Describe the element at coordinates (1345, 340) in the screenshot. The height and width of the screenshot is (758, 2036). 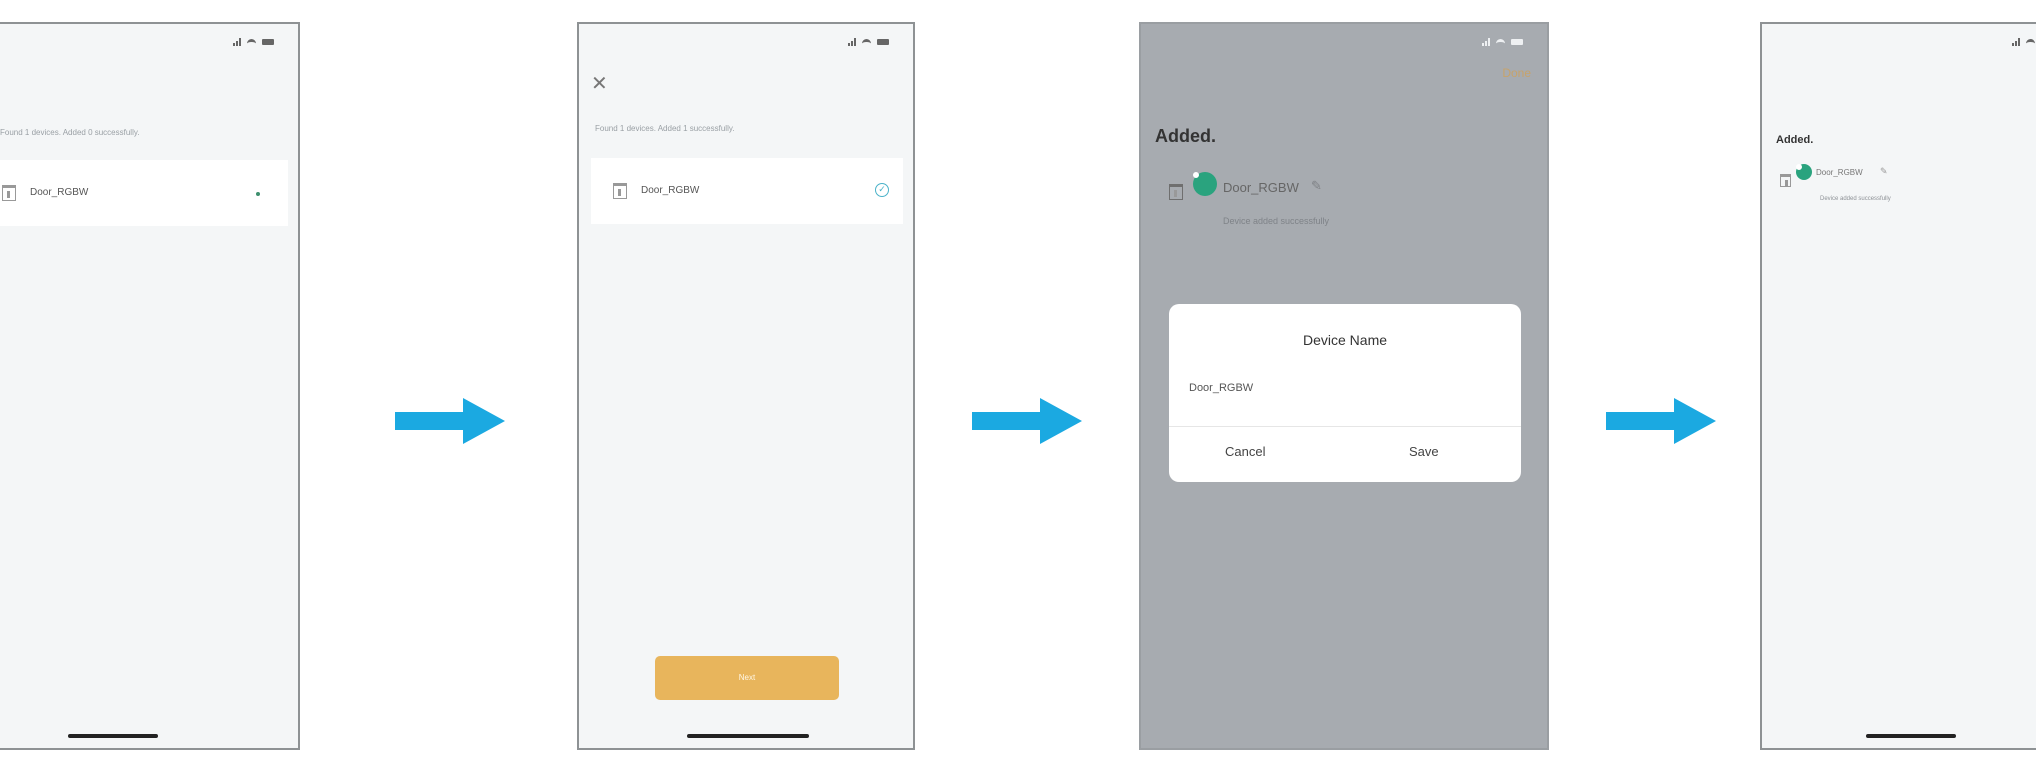
I see `dialog-title: Device Name` at that location.